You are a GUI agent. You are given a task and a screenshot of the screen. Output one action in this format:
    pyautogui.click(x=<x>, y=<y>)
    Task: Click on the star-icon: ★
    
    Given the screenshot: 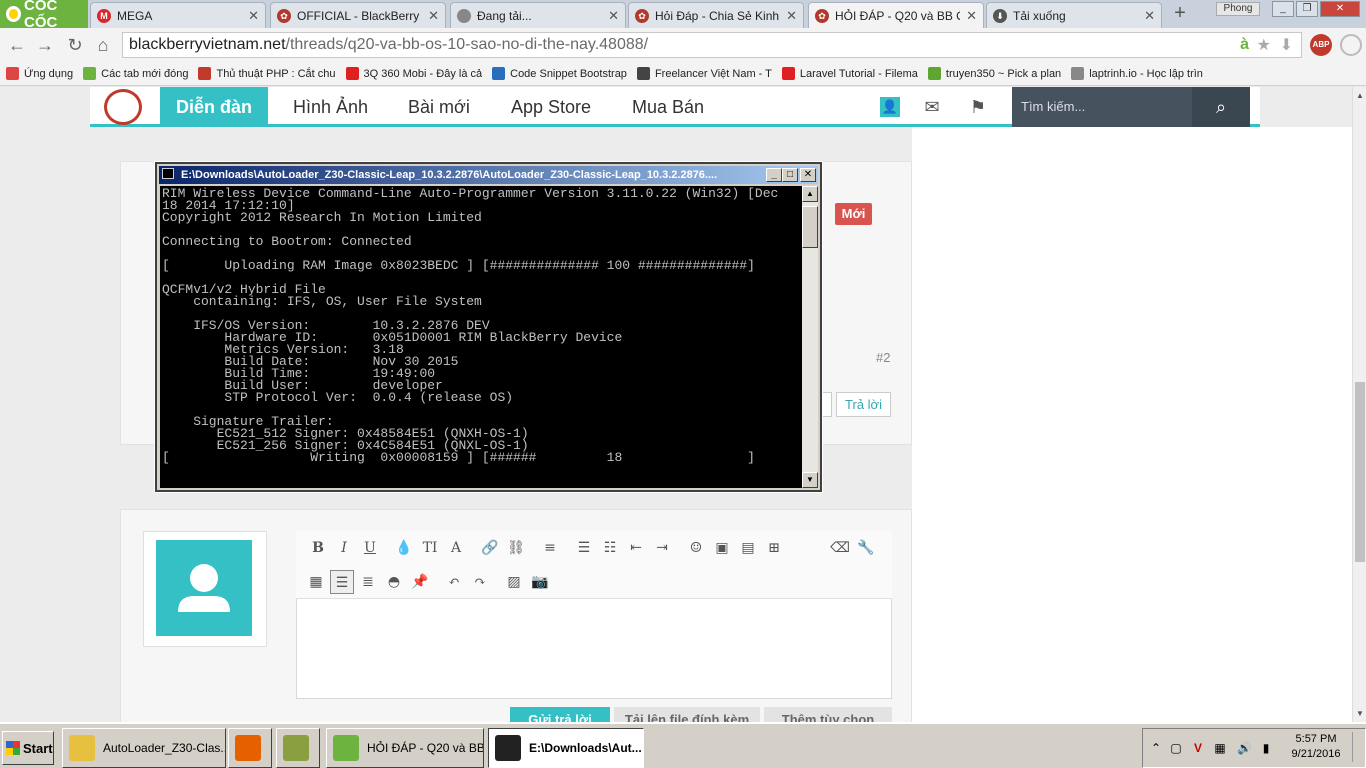 What is the action you would take?
    pyautogui.click(x=1264, y=45)
    